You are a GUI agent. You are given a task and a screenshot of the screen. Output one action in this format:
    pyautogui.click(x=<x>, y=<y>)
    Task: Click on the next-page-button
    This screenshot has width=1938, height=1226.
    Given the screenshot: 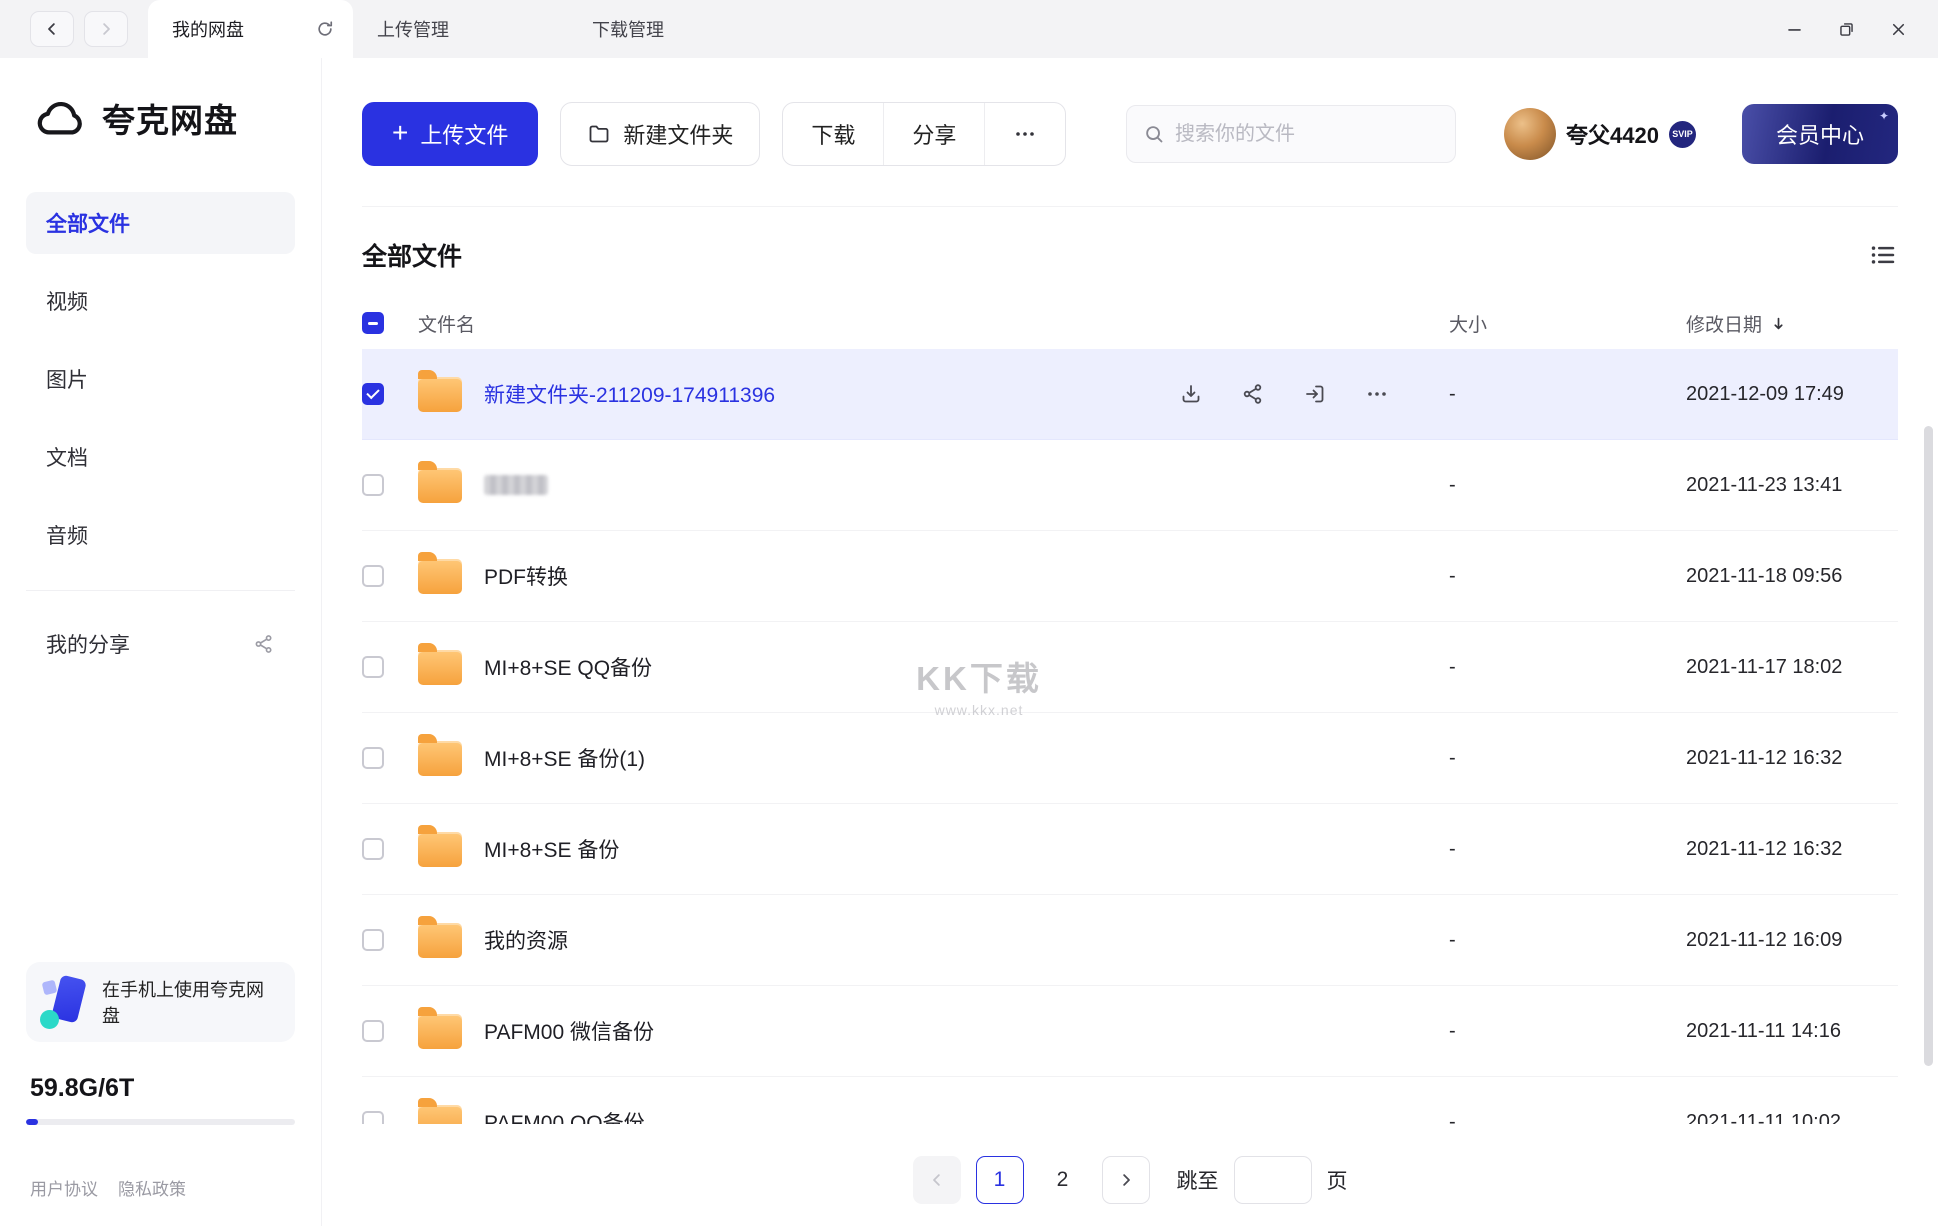 What is the action you would take?
    pyautogui.click(x=1125, y=1180)
    